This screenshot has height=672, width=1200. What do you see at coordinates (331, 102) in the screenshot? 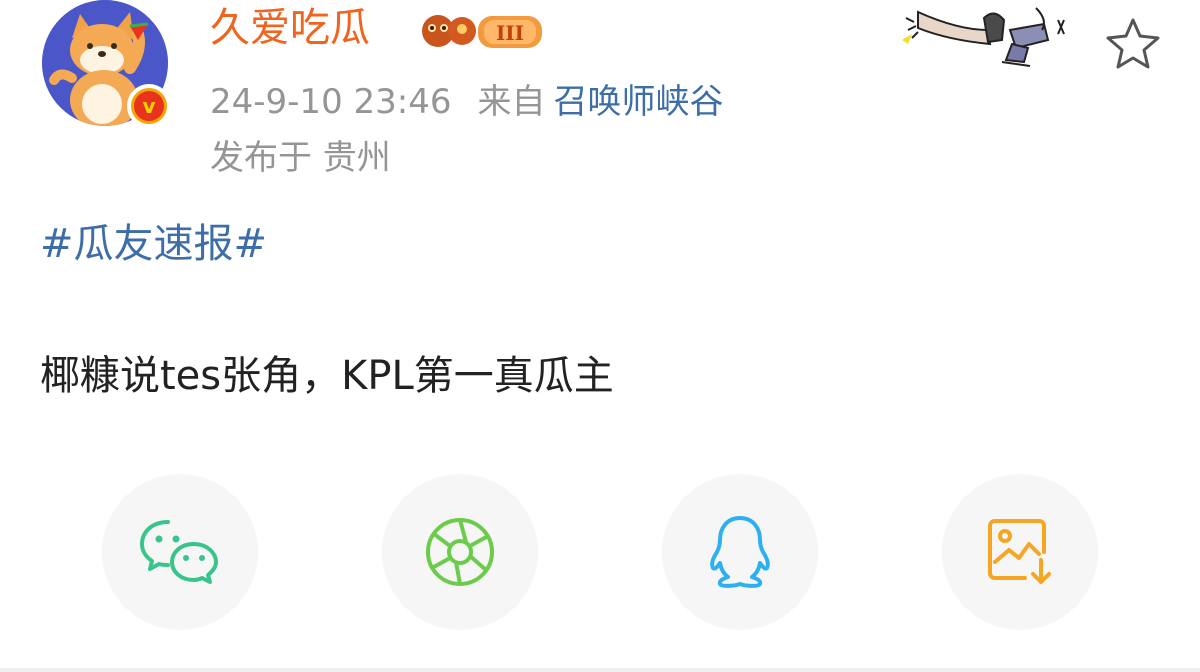
I see `post-timestamp: 24-9-10 23:46` at bounding box center [331, 102].